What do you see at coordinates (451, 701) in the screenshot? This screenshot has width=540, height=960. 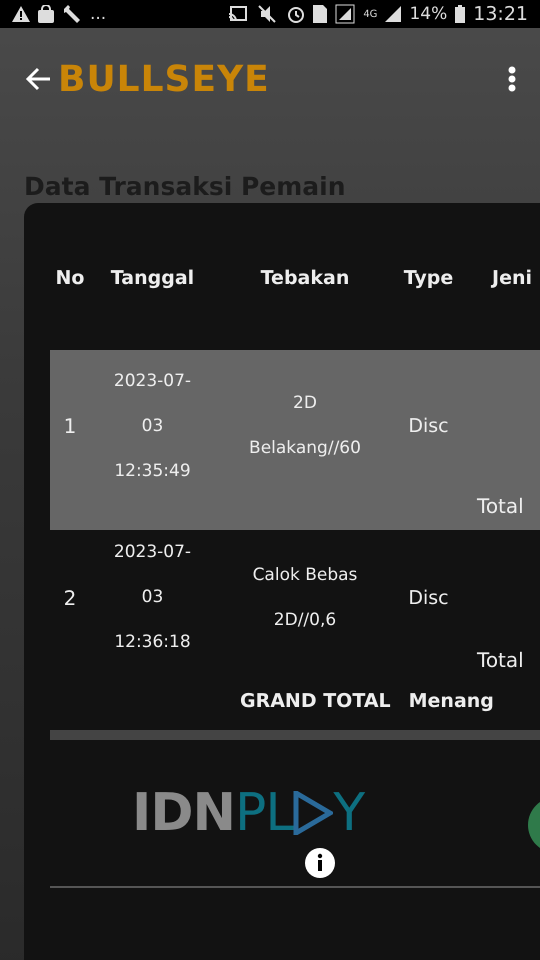 I see `table-cell: Menang` at bounding box center [451, 701].